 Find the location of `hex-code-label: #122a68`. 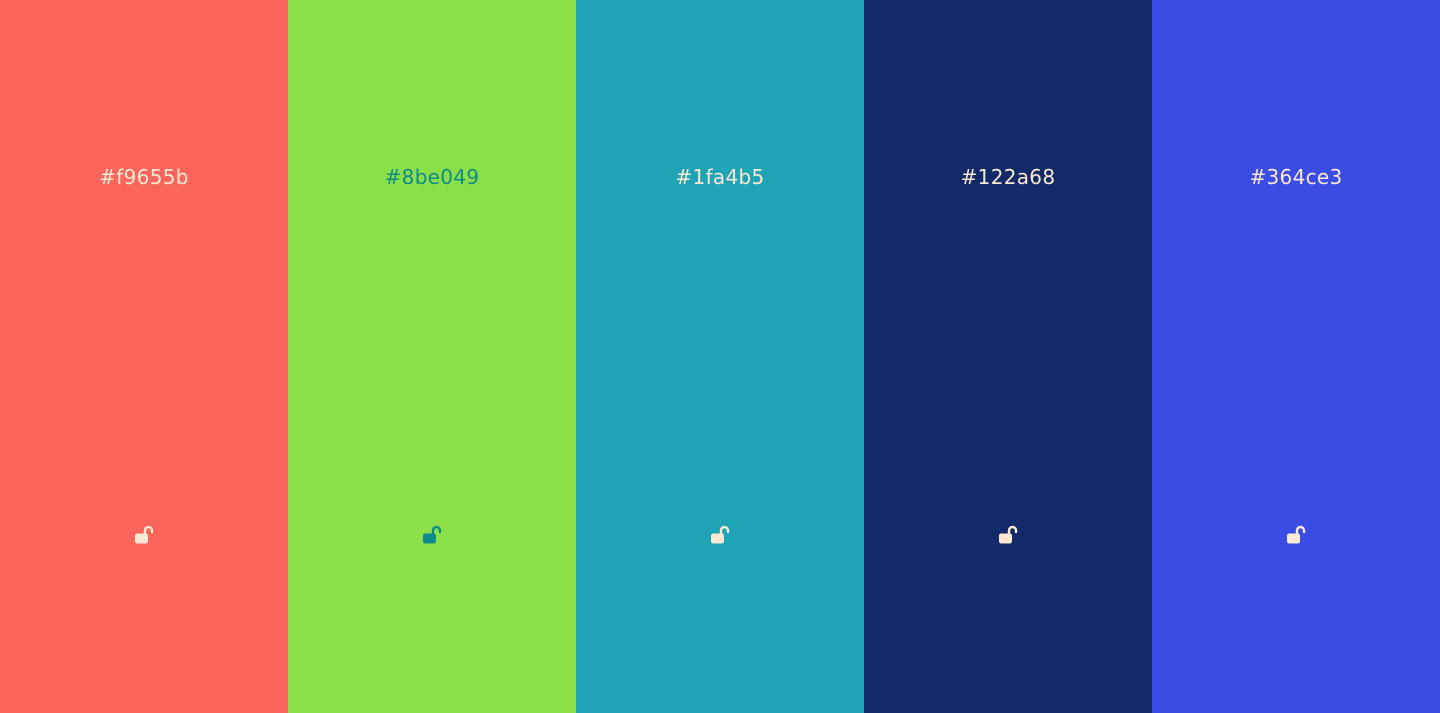

hex-code-label: #122a68 is located at coordinates (1008, 177).